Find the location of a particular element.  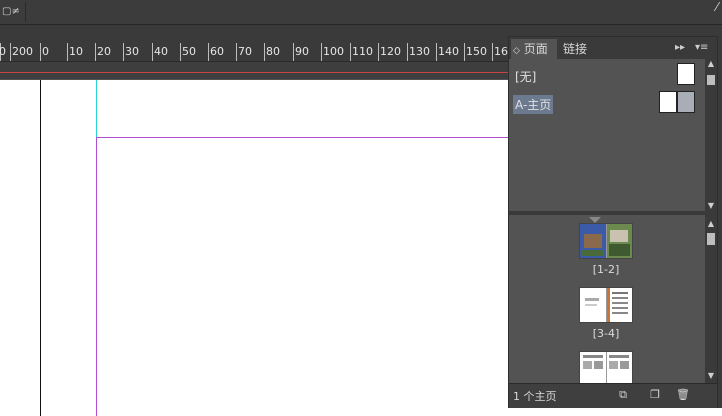

collapse-arrows-icon: ▸▸ is located at coordinates (680, 48).